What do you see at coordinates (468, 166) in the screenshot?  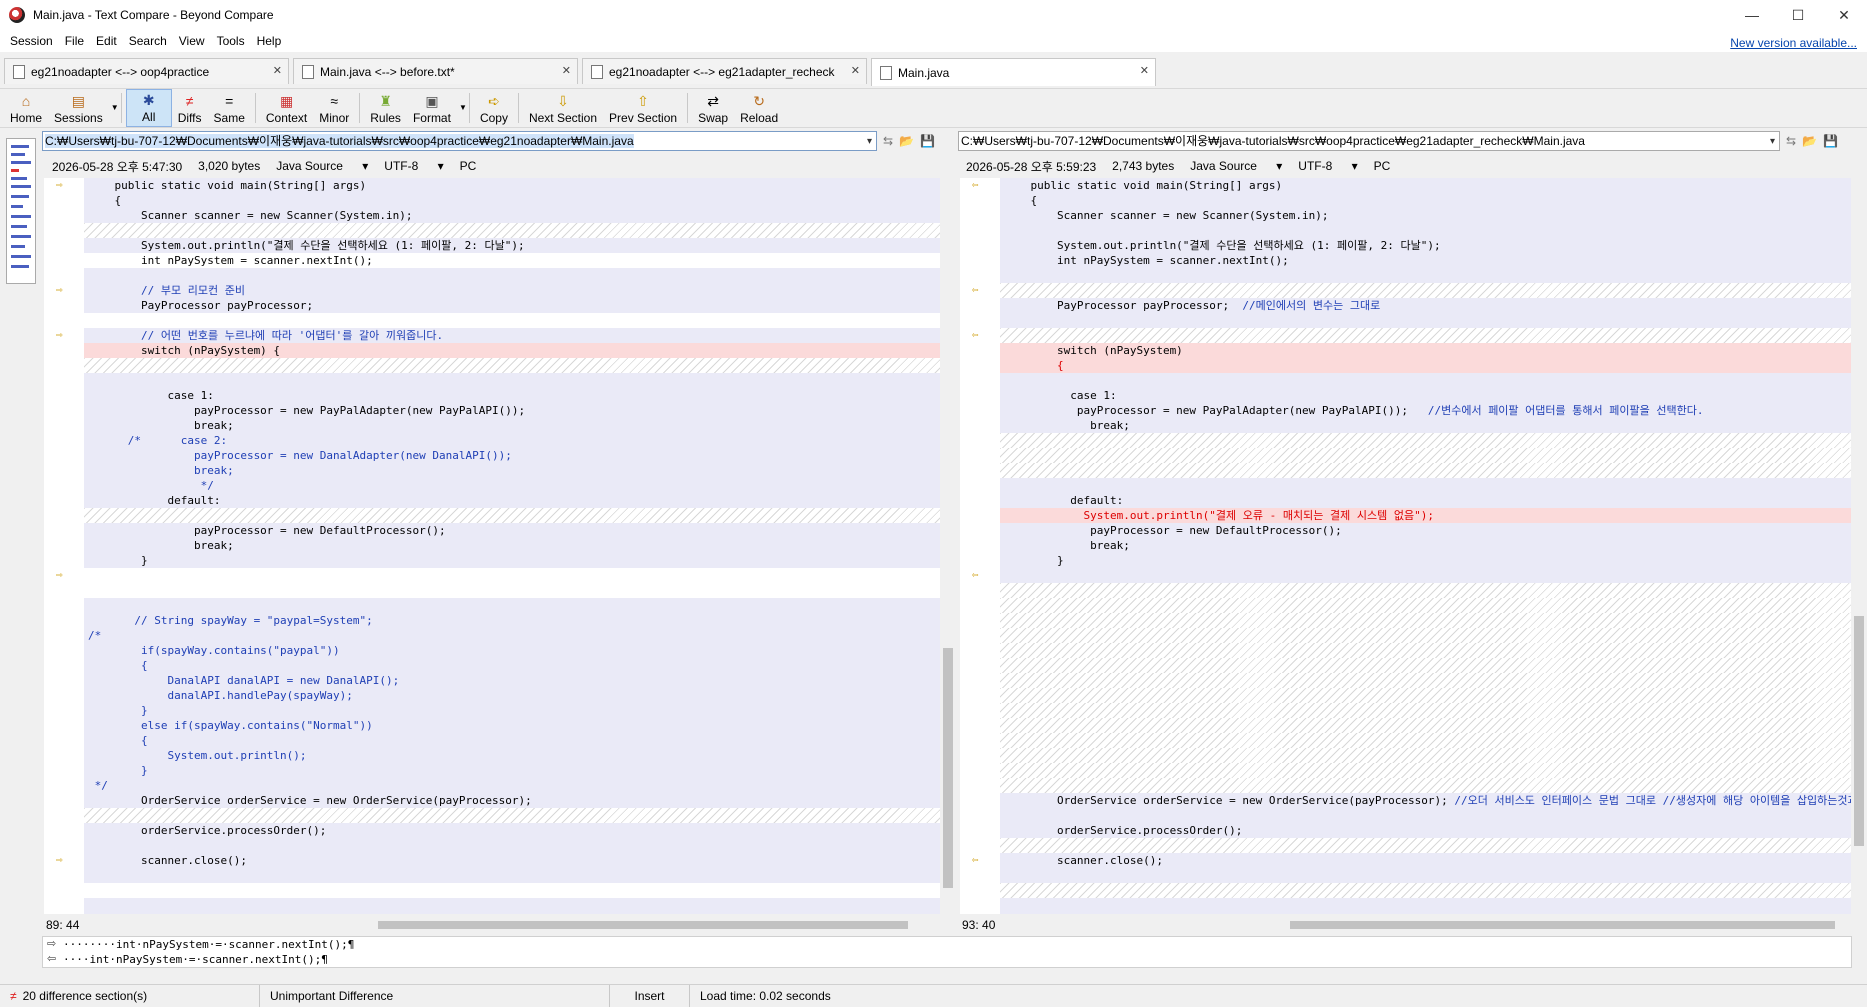 I see `left-lineend: PC` at bounding box center [468, 166].